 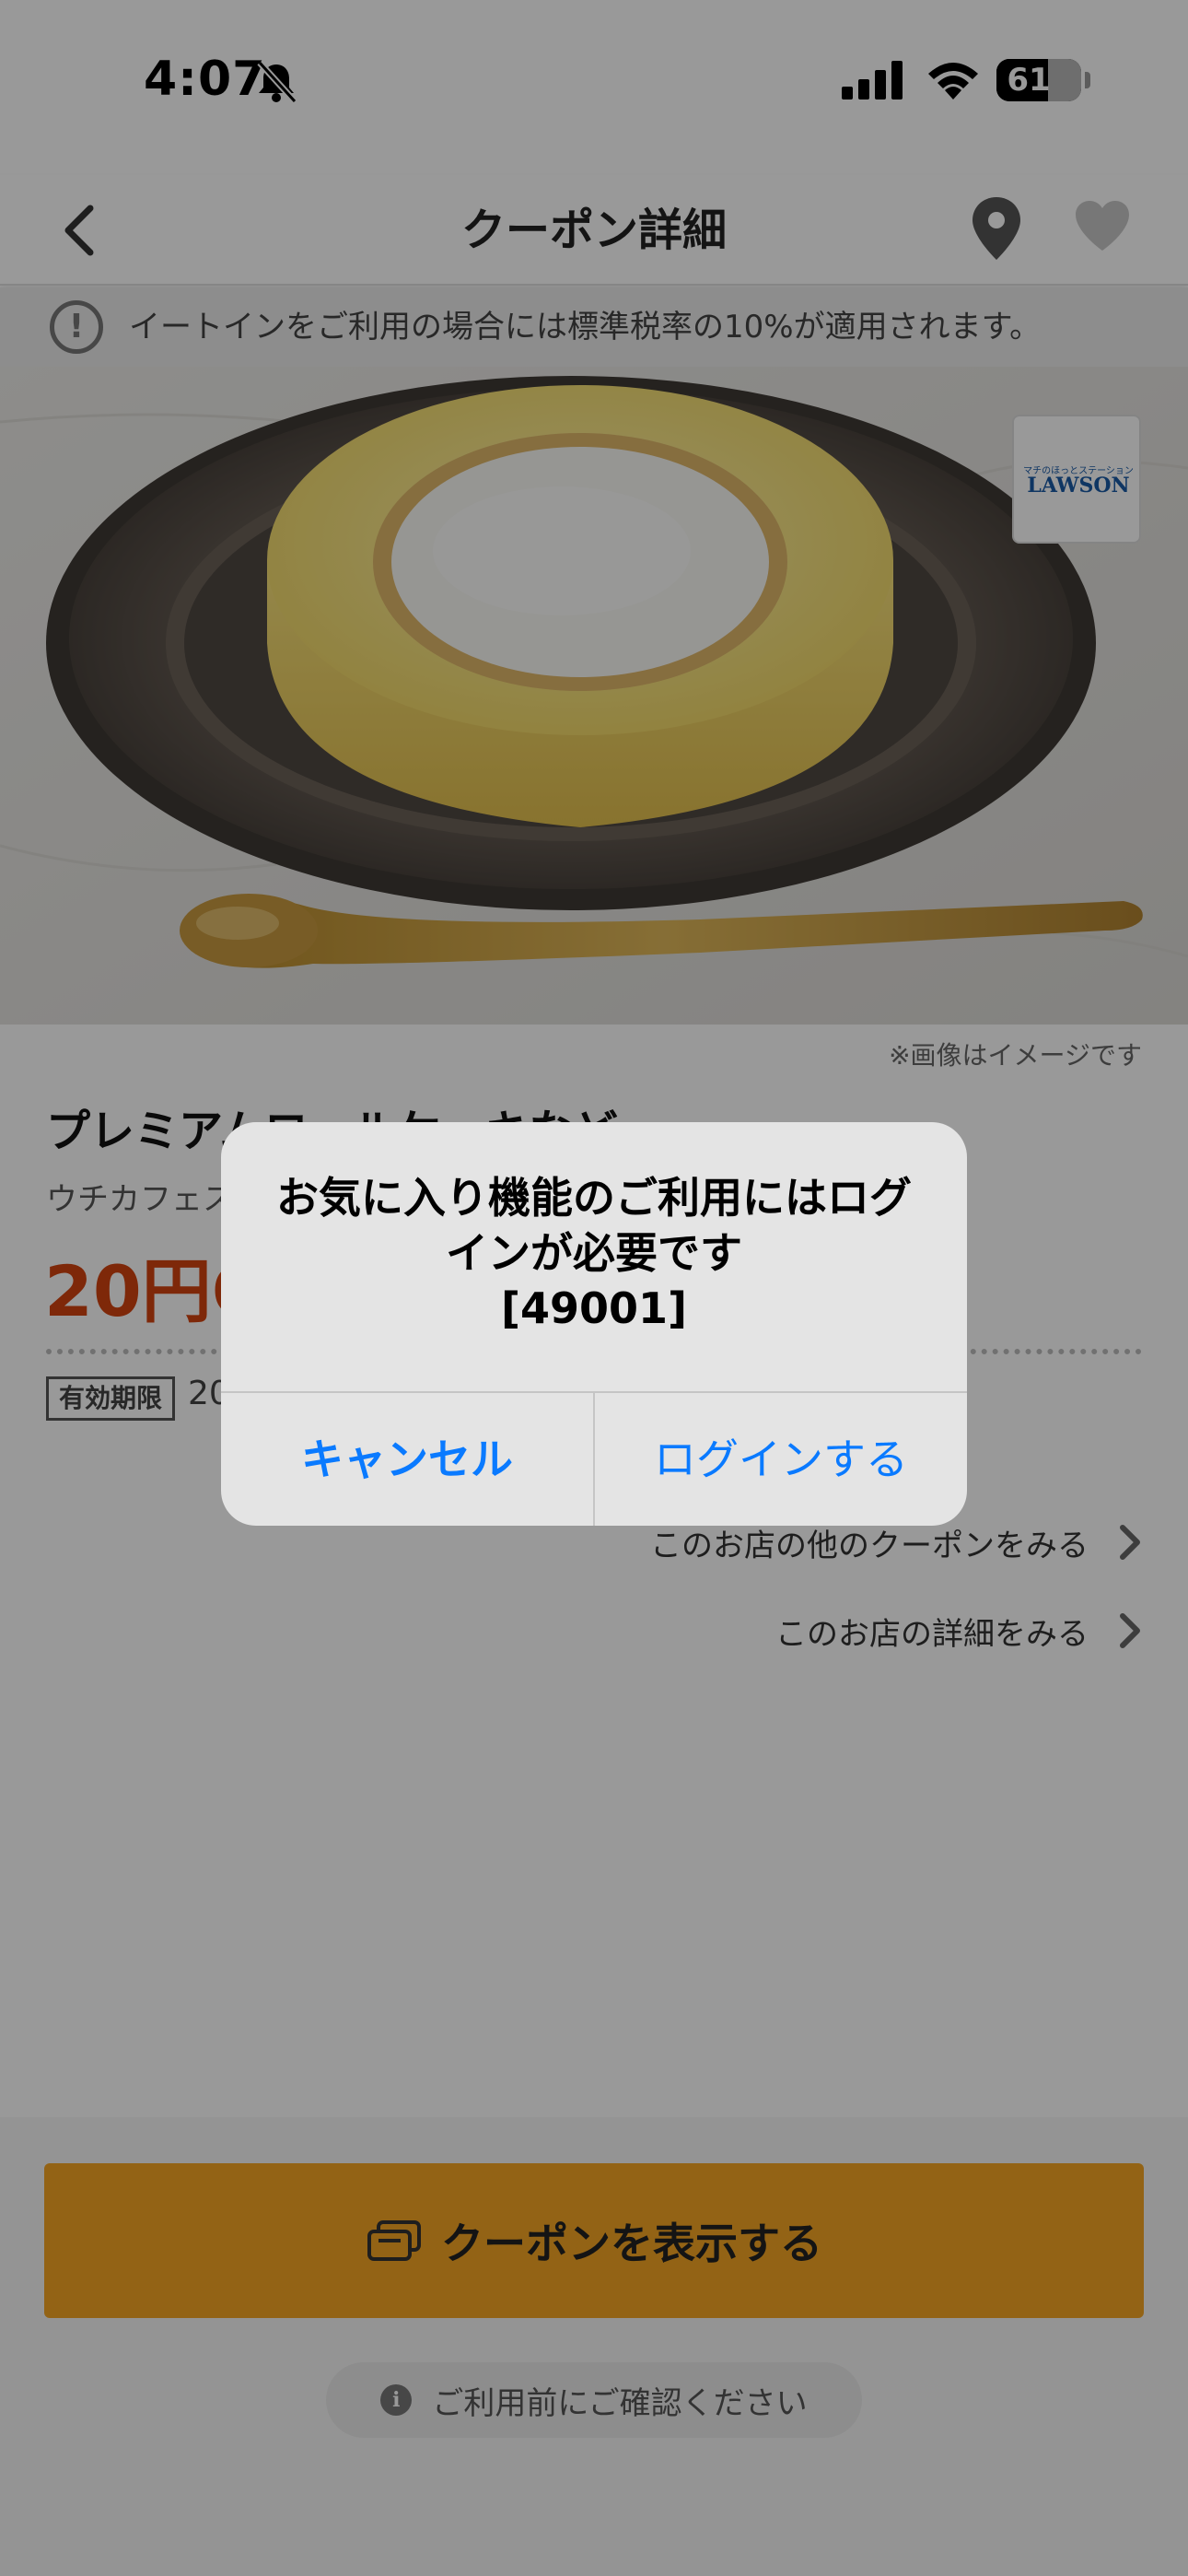 What do you see at coordinates (407, 1459) in the screenshot?
I see `alert-cancel-button: キャンセル` at bounding box center [407, 1459].